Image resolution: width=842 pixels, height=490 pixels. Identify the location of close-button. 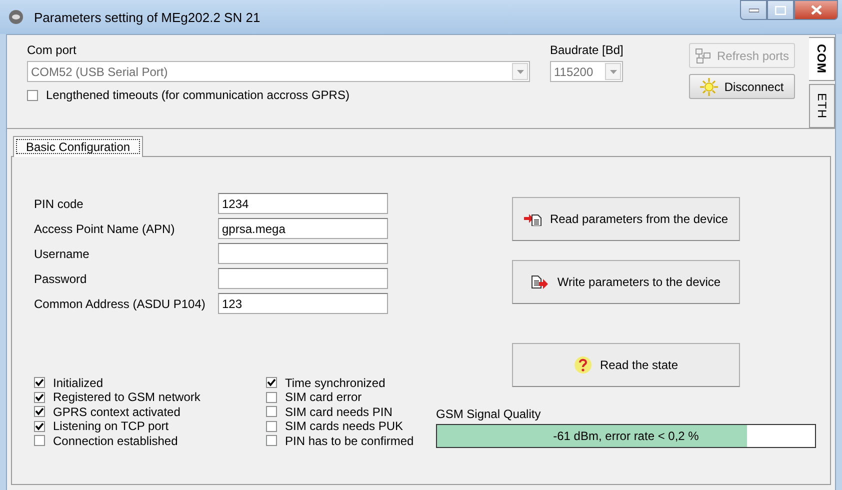
(816, 10).